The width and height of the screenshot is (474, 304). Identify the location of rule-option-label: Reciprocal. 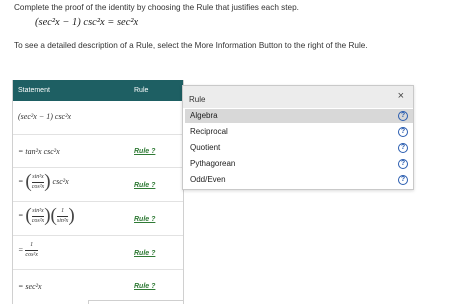
(209, 131).